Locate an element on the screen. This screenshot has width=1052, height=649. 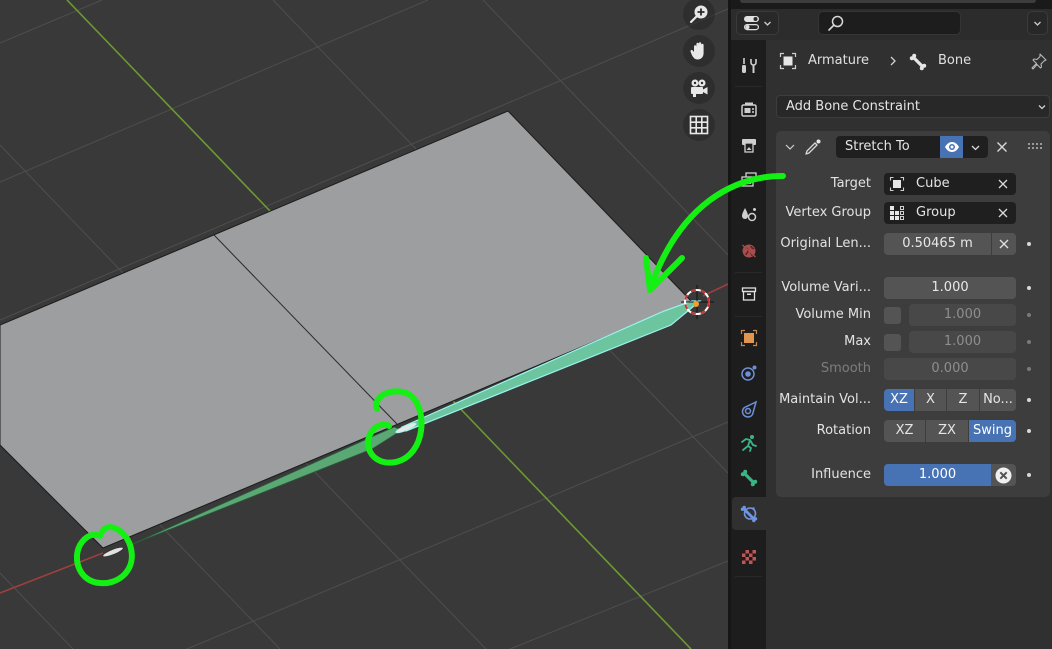
tab-collection is located at coordinates (749, 294).